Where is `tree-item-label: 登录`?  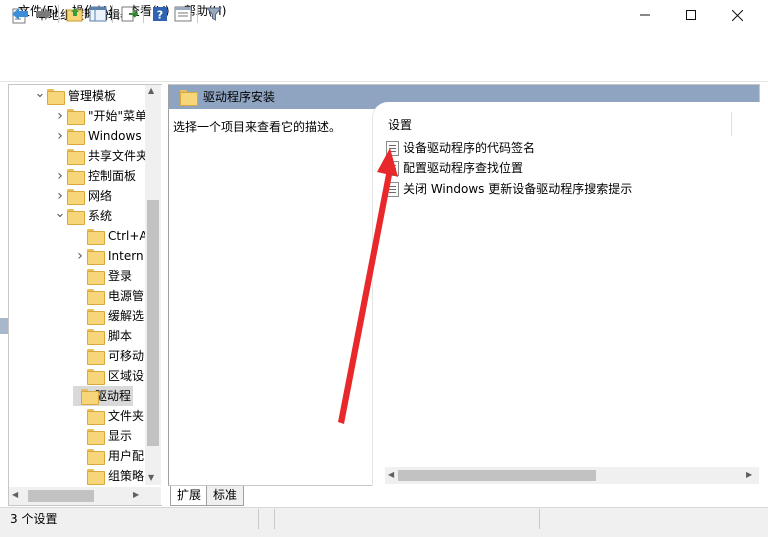 tree-item-label: 登录 is located at coordinates (120, 276).